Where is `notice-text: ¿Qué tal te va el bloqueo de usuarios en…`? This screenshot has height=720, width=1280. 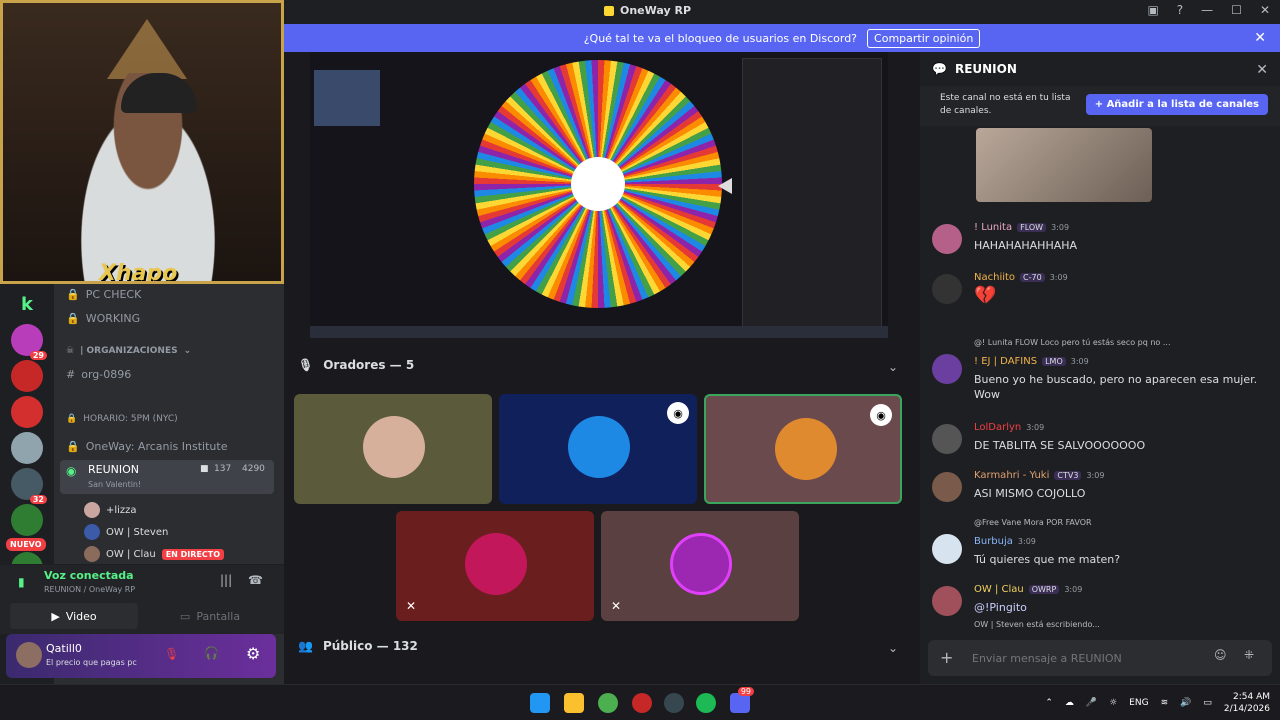
notice-text: ¿Qué tal te va el bloqueo de usuarios en… is located at coordinates (720, 38).